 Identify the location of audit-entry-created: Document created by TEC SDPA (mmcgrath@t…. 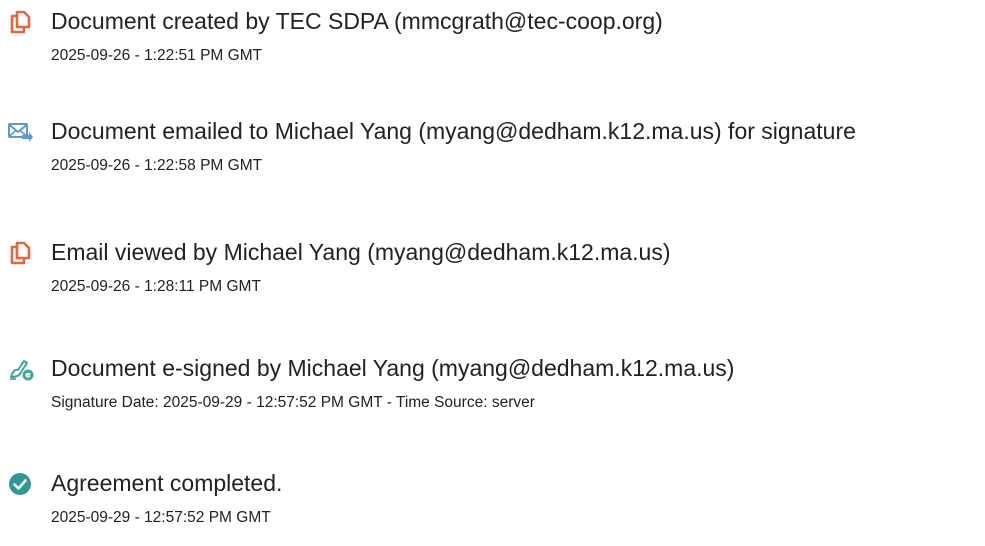
(492, 44).